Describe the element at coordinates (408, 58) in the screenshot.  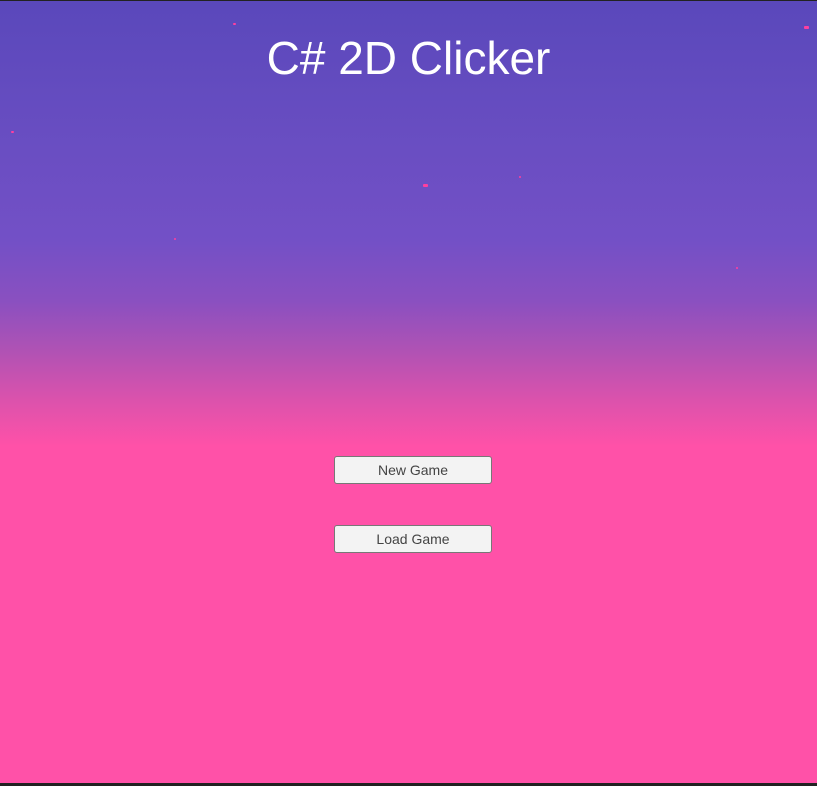
I see `game-title: C# 2D Clicker` at that location.